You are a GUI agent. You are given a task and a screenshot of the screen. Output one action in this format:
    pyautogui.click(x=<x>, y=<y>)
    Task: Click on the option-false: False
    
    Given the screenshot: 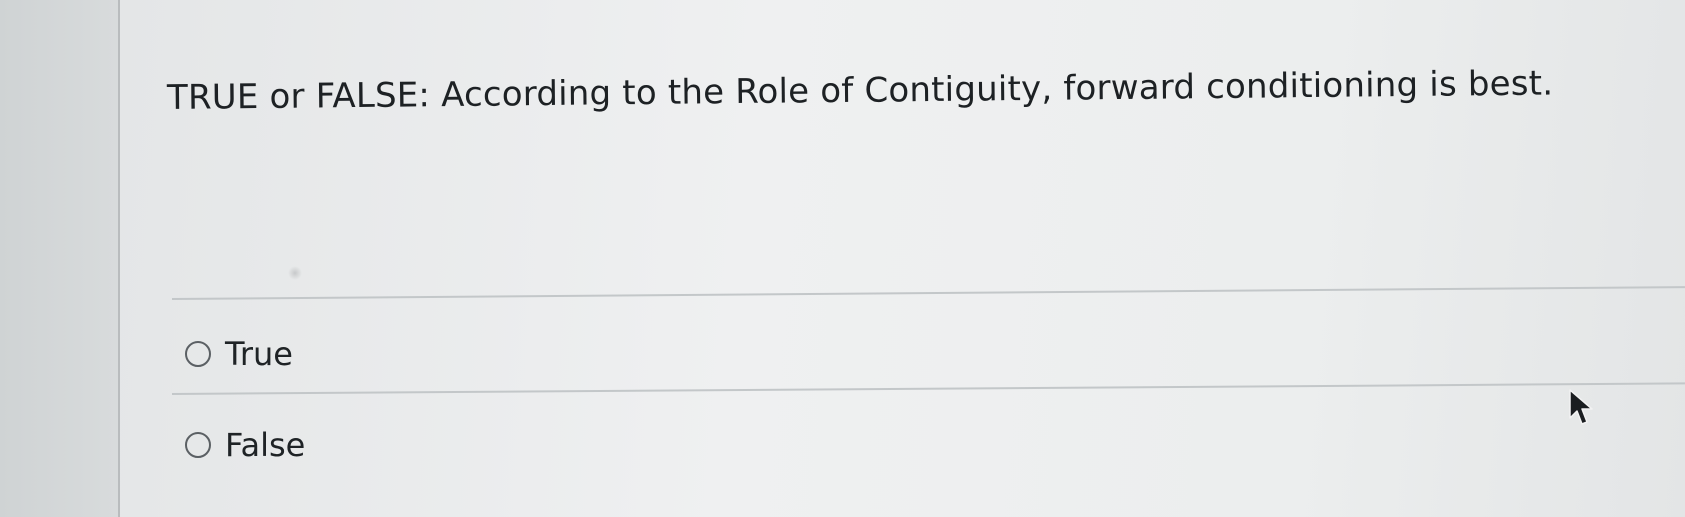 What is the action you would take?
    pyautogui.click(x=245, y=445)
    